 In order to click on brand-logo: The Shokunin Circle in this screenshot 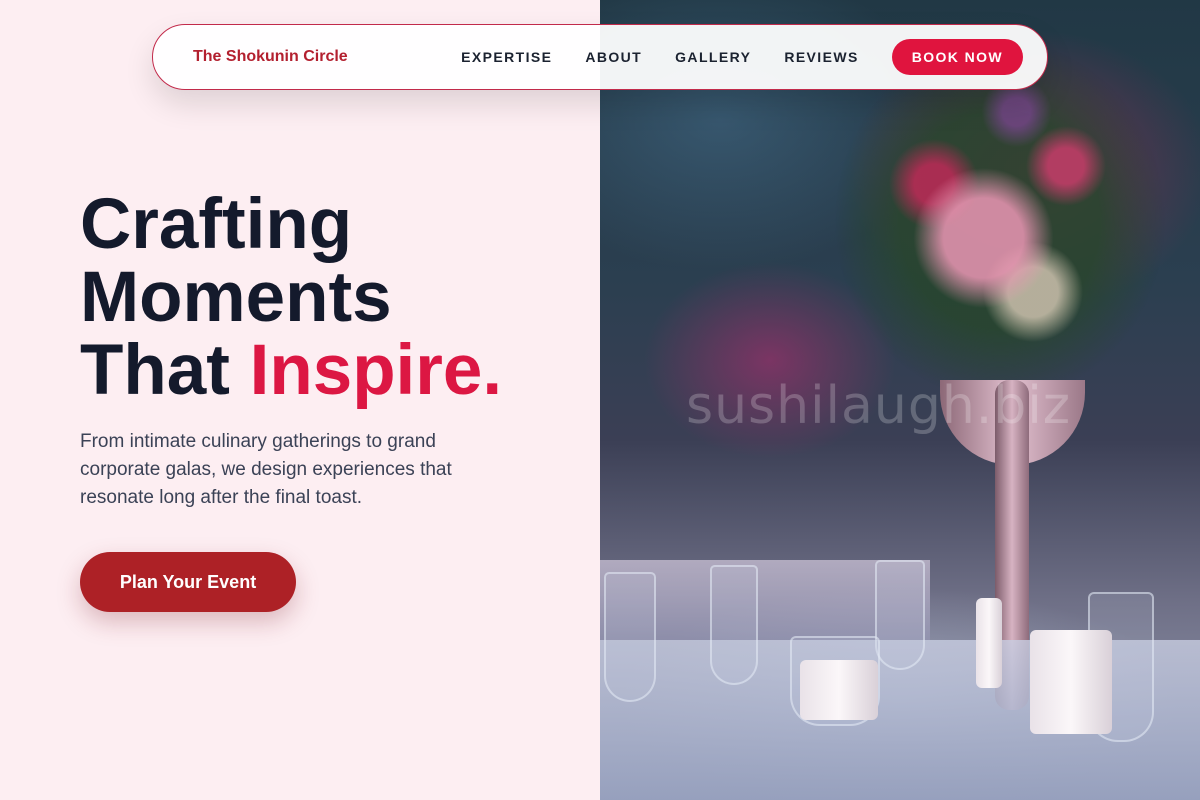, I will do `click(270, 57)`.